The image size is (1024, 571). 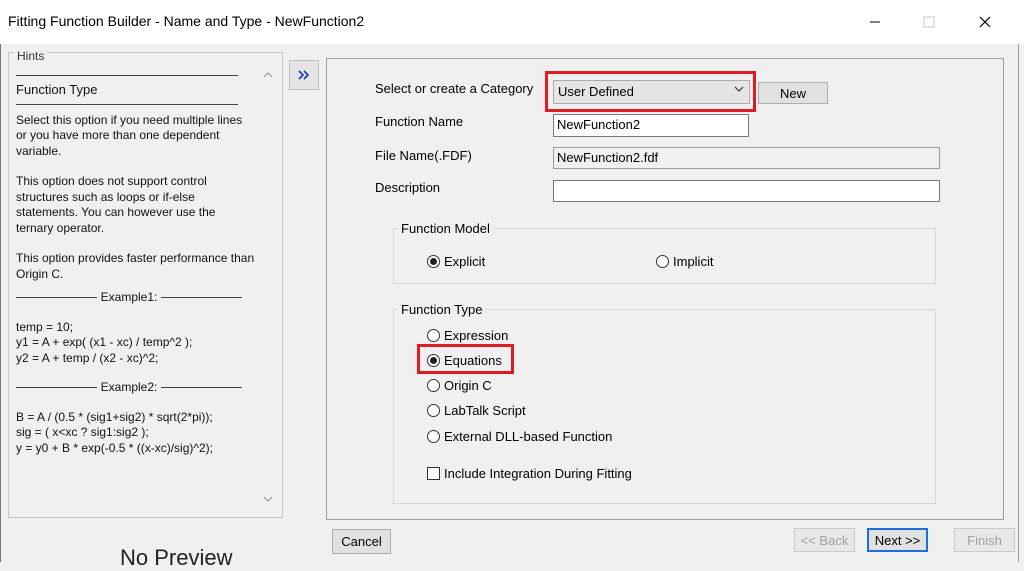 I want to click on cancel-button: Cancel, so click(x=361, y=541).